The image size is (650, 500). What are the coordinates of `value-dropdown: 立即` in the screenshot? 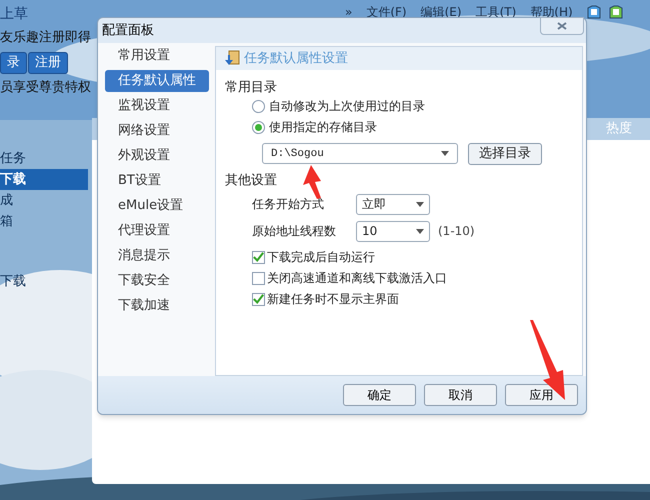 It's located at (393, 204).